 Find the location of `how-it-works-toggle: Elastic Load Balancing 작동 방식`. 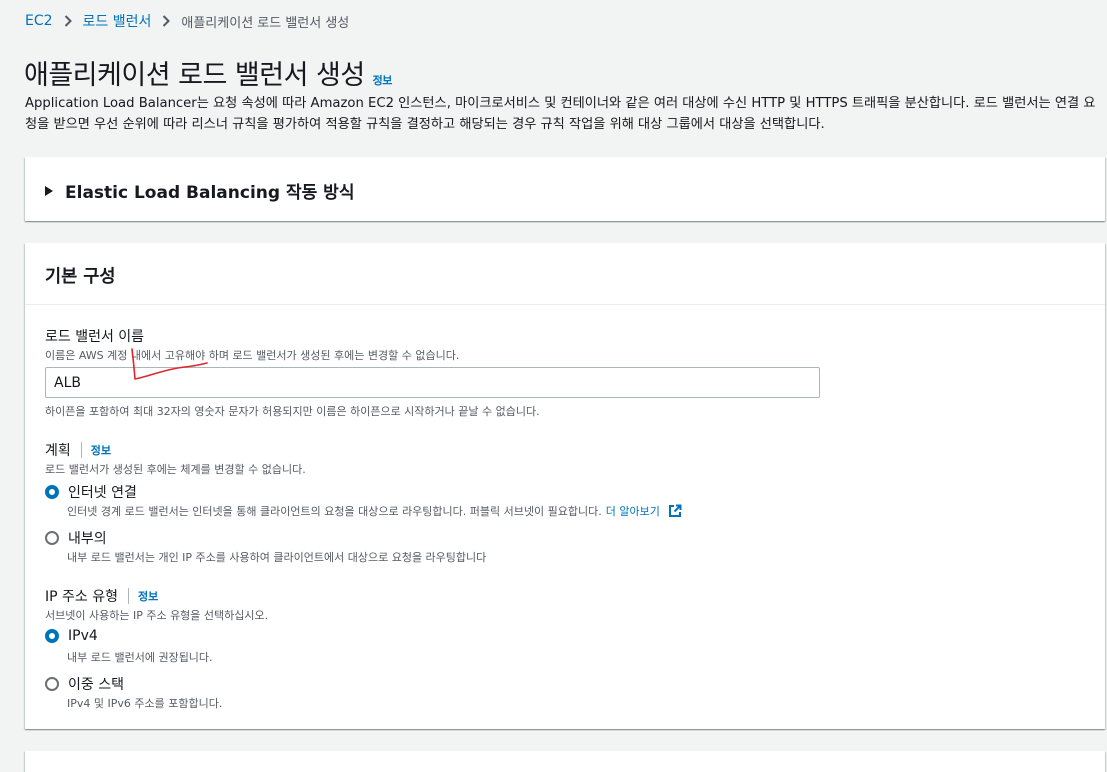

how-it-works-toggle: Elastic Load Balancing 작동 방식 is located at coordinates (199, 190).